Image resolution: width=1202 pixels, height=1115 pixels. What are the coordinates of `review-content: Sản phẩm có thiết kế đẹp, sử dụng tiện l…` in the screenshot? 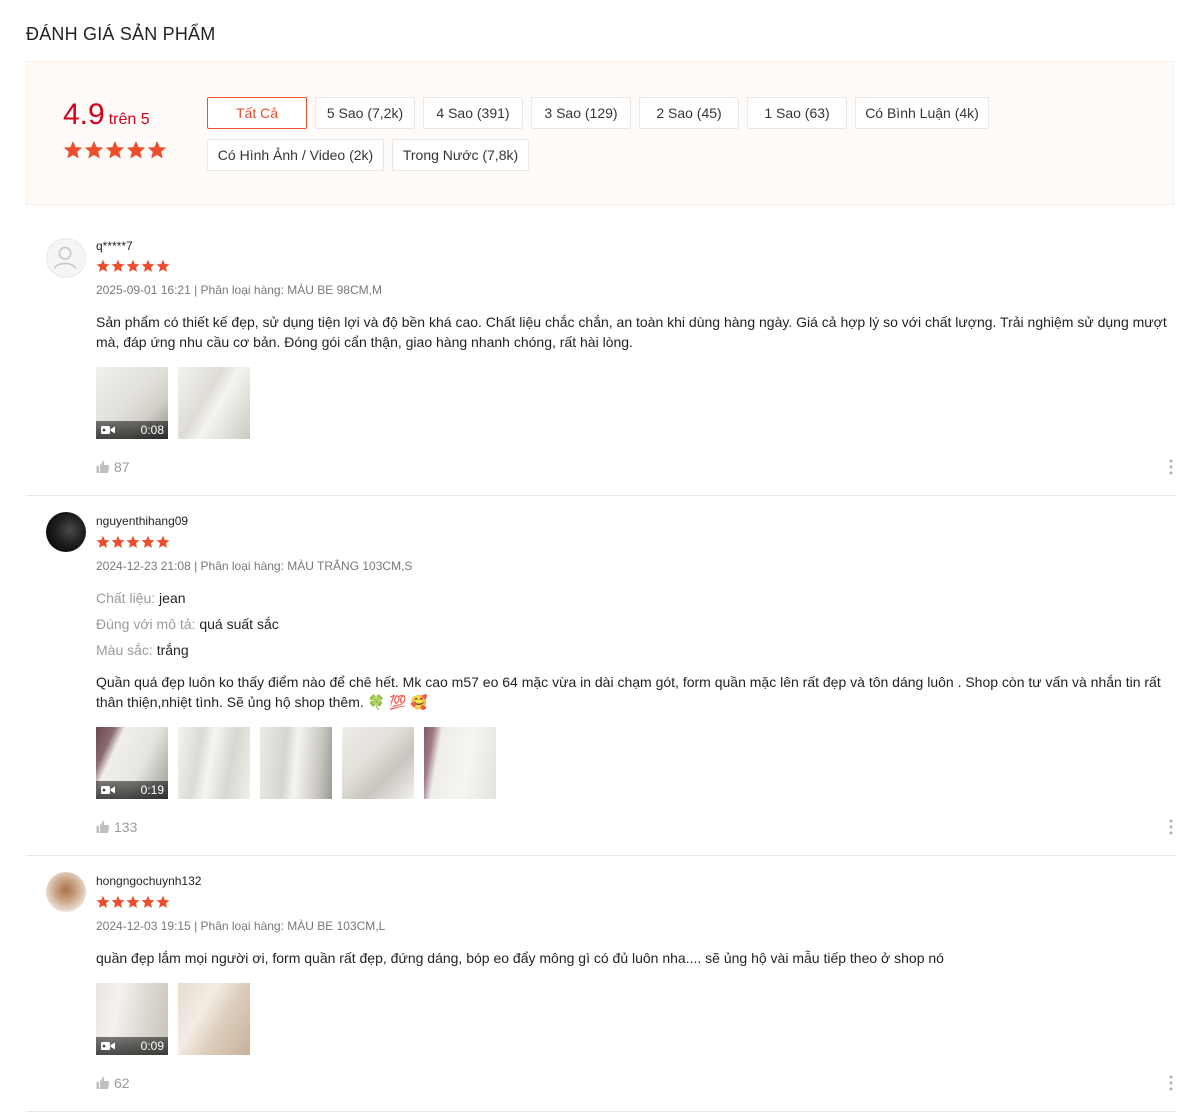 It's located at (631, 332).